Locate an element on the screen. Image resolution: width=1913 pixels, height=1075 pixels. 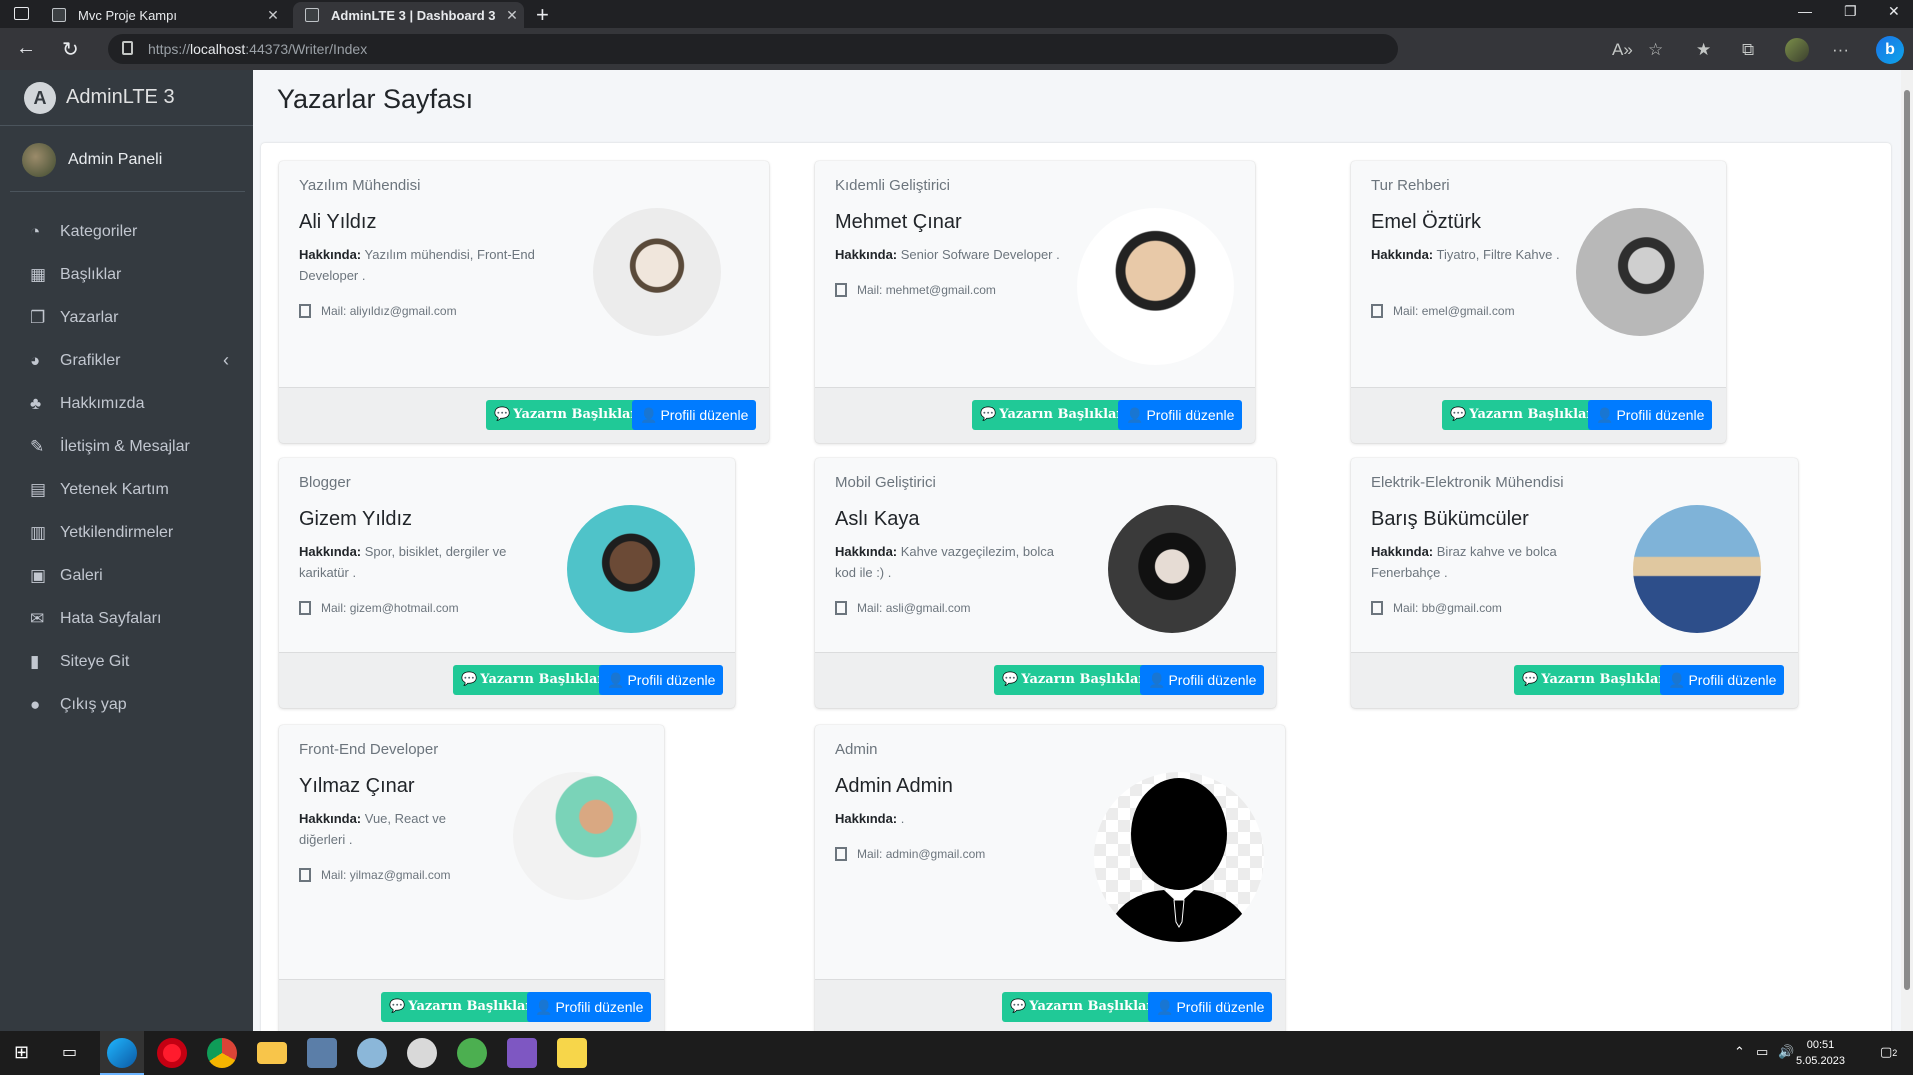
calculator-icon is located at coordinates (322, 1053).